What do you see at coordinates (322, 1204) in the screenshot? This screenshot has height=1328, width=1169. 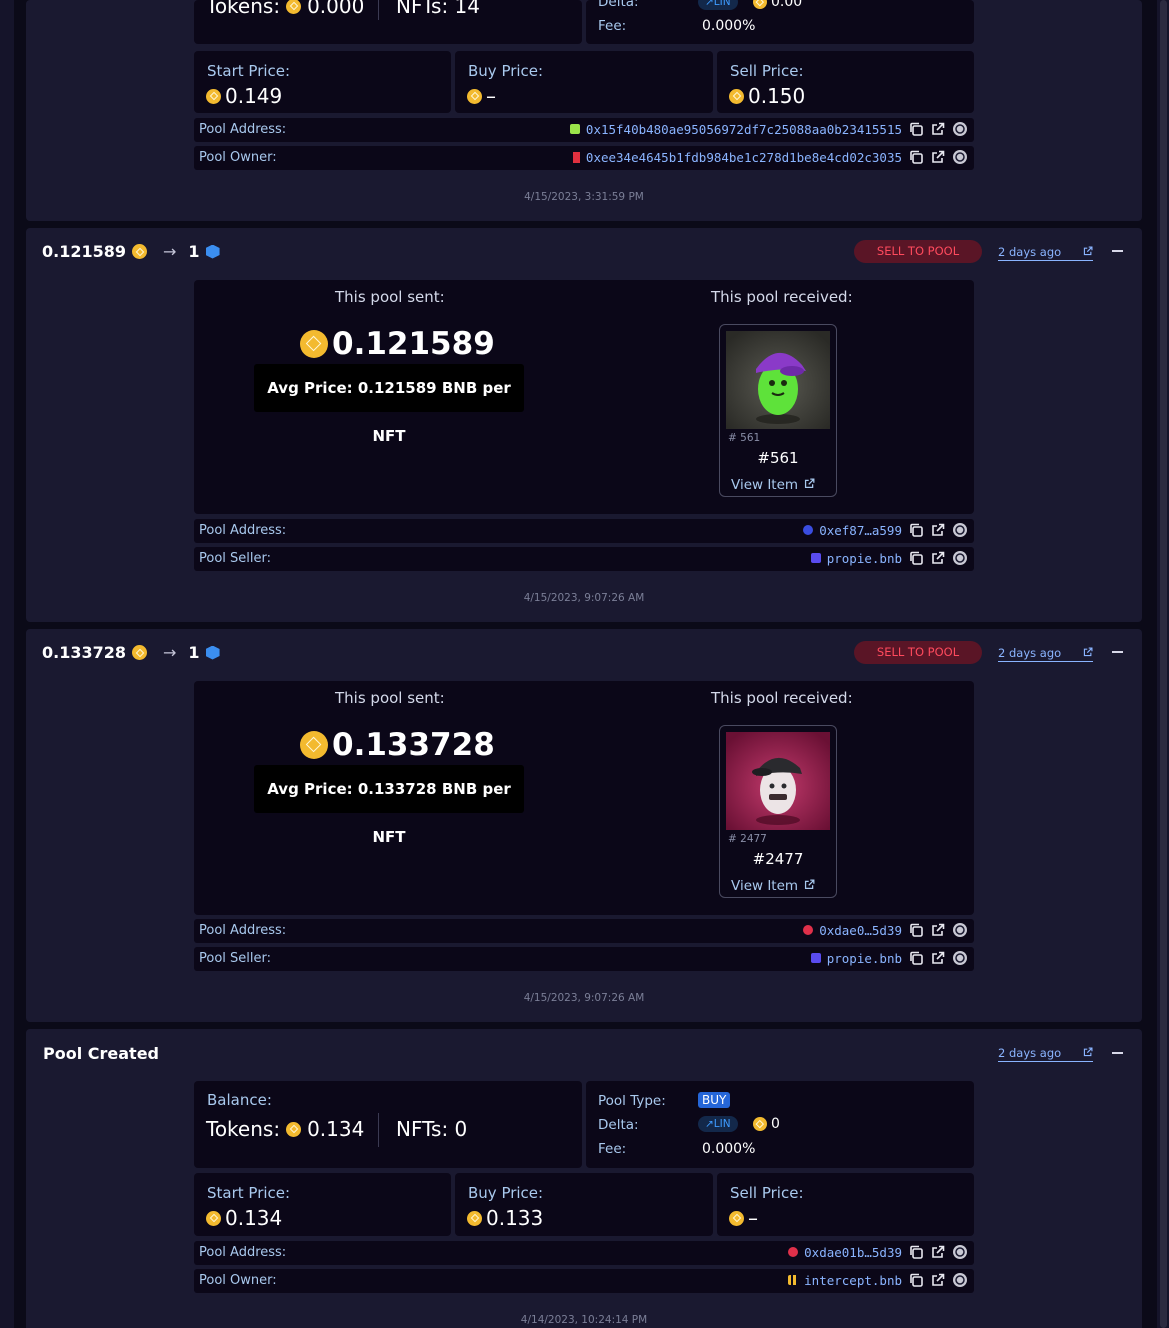 I see `start-price-panel: Start Price: 0.134` at bounding box center [322, 1204].